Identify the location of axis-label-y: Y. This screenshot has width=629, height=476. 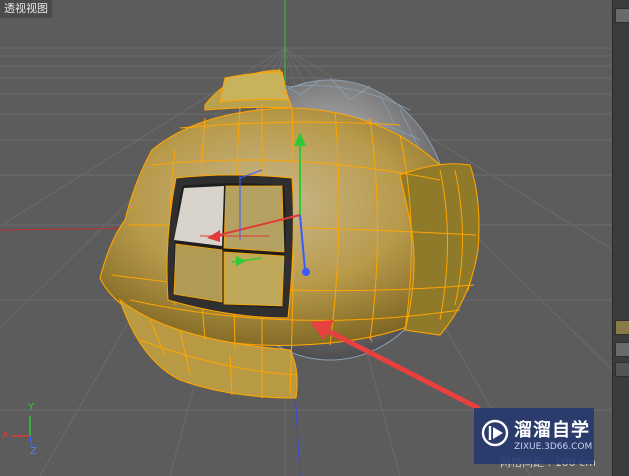
(31, 407).